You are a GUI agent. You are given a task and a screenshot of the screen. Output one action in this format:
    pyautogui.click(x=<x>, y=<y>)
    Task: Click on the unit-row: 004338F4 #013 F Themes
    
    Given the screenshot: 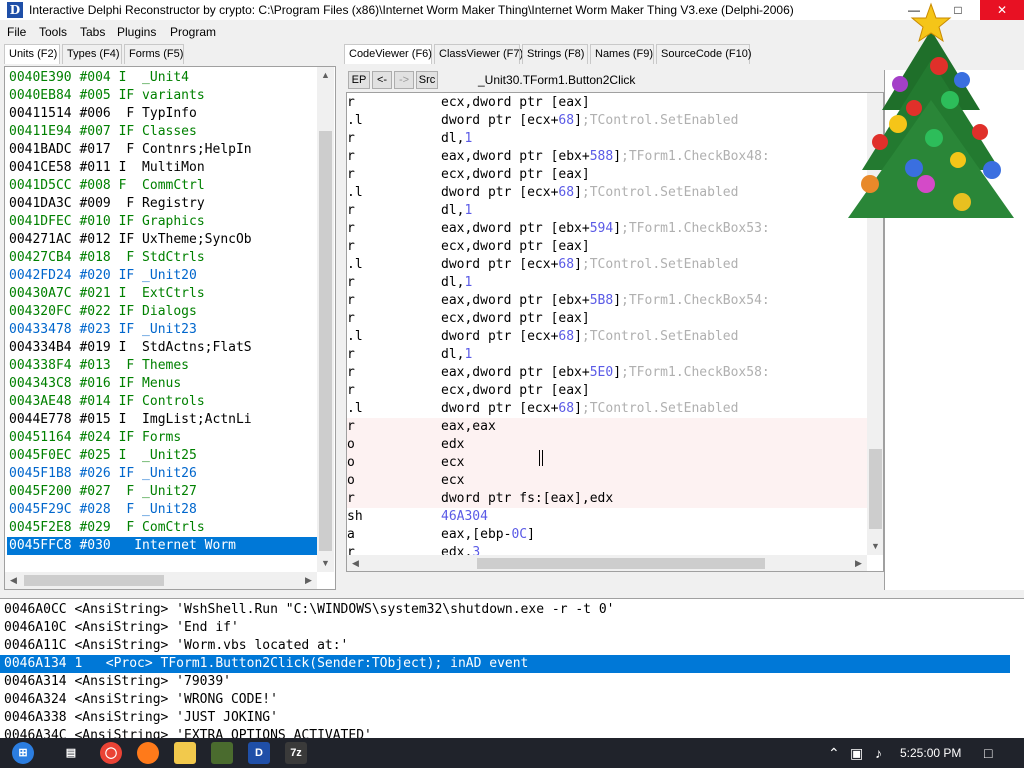 What is the action you would take?
    pyautogui.click(x=162, y=366)
    